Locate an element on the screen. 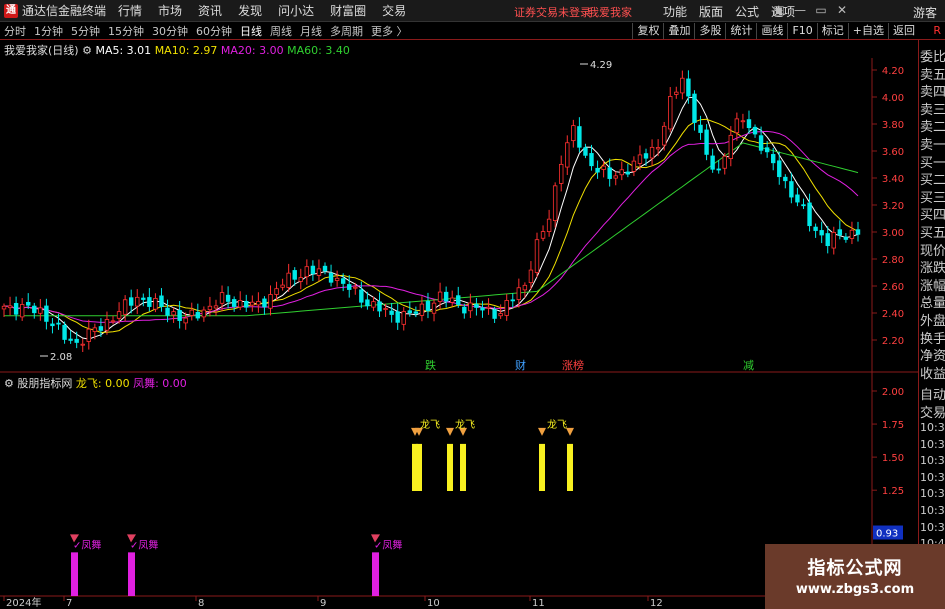 The image size is (945, 609). indicator-settings-icon: ⚙ is located at coordinates (9, 383).